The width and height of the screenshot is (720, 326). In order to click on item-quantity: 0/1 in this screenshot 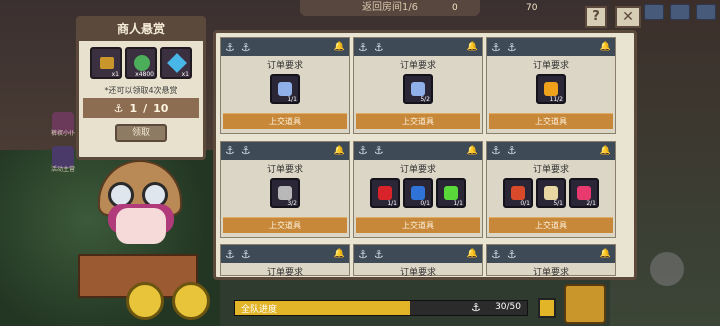, I will do `click(525, 203)`.